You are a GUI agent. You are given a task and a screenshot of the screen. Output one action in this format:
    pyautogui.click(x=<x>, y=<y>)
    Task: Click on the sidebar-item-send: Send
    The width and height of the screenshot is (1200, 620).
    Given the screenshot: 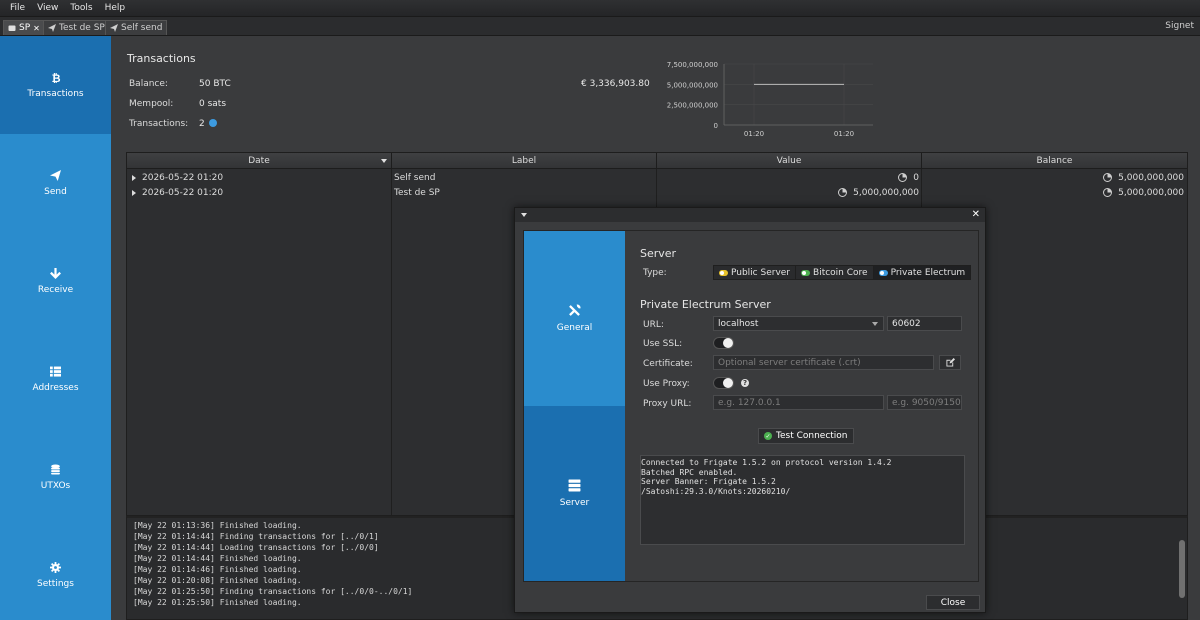 What is the action you would take?
    pyautogui.click(x=55, y=183)
    